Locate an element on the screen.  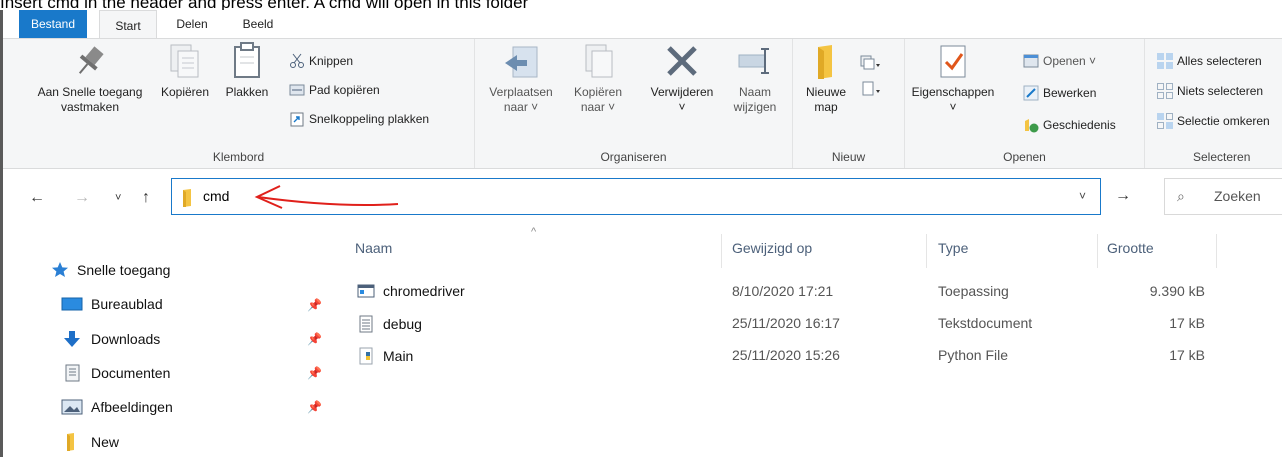
open-button: Openen ˅ is located at coordinates (1059, 61).